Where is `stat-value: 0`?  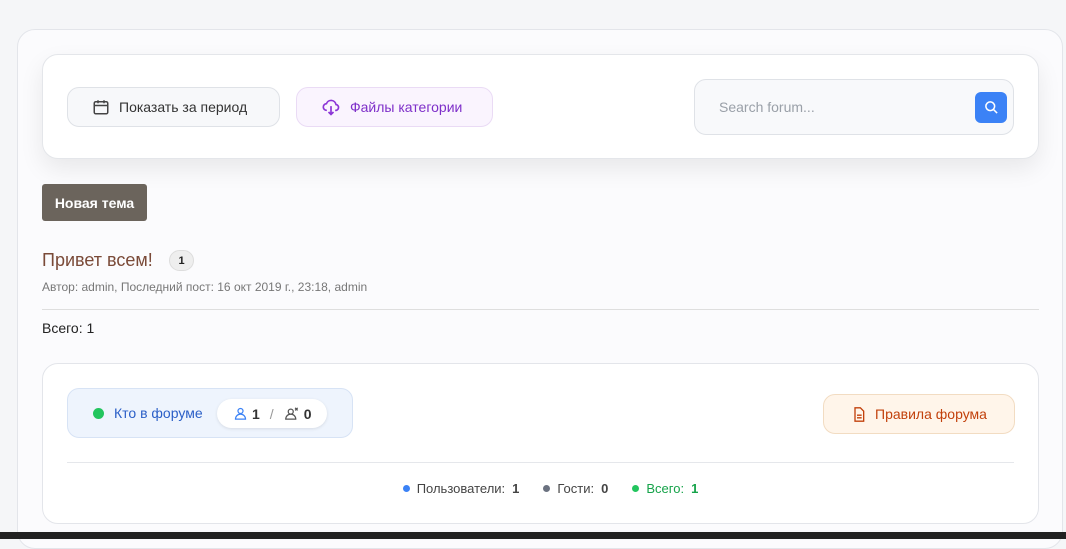 stat-value: 0 is located at coordinates (605, 488).